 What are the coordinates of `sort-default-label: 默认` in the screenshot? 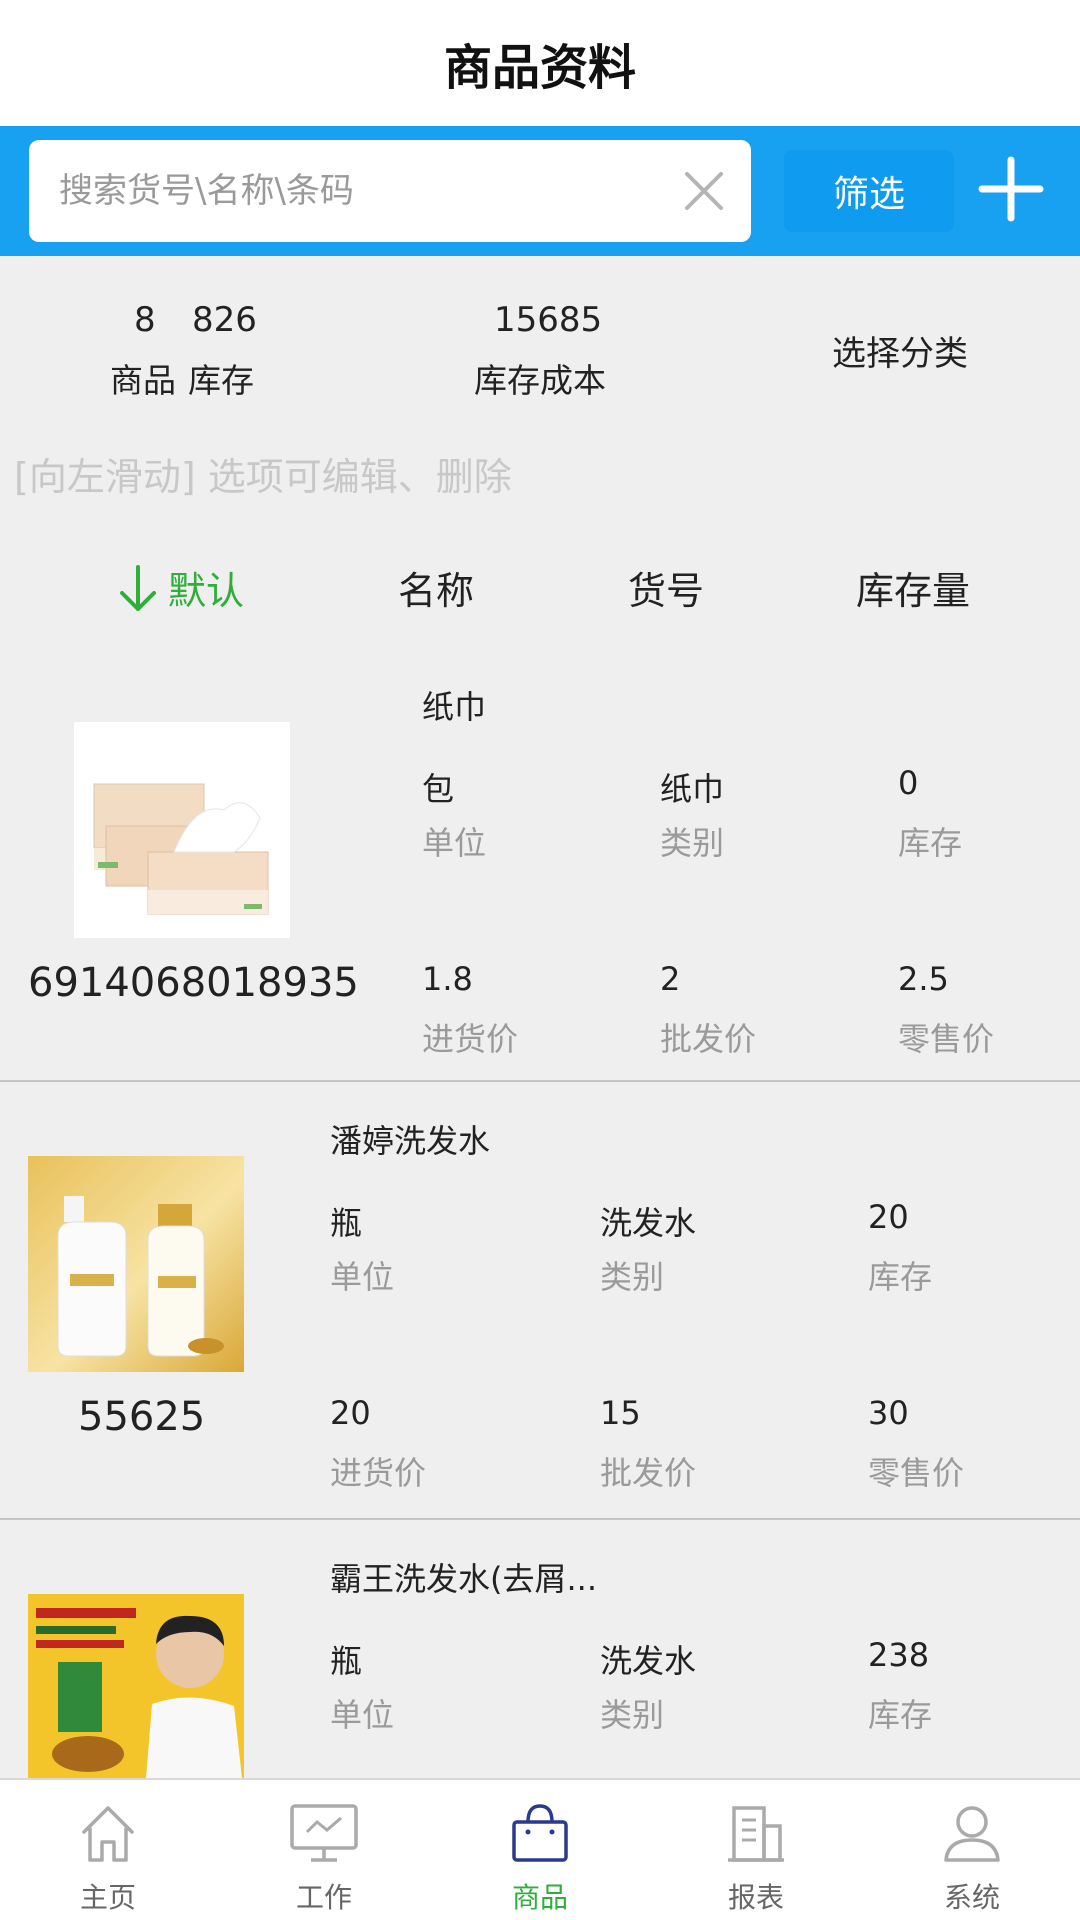 It's located at (206, 591).